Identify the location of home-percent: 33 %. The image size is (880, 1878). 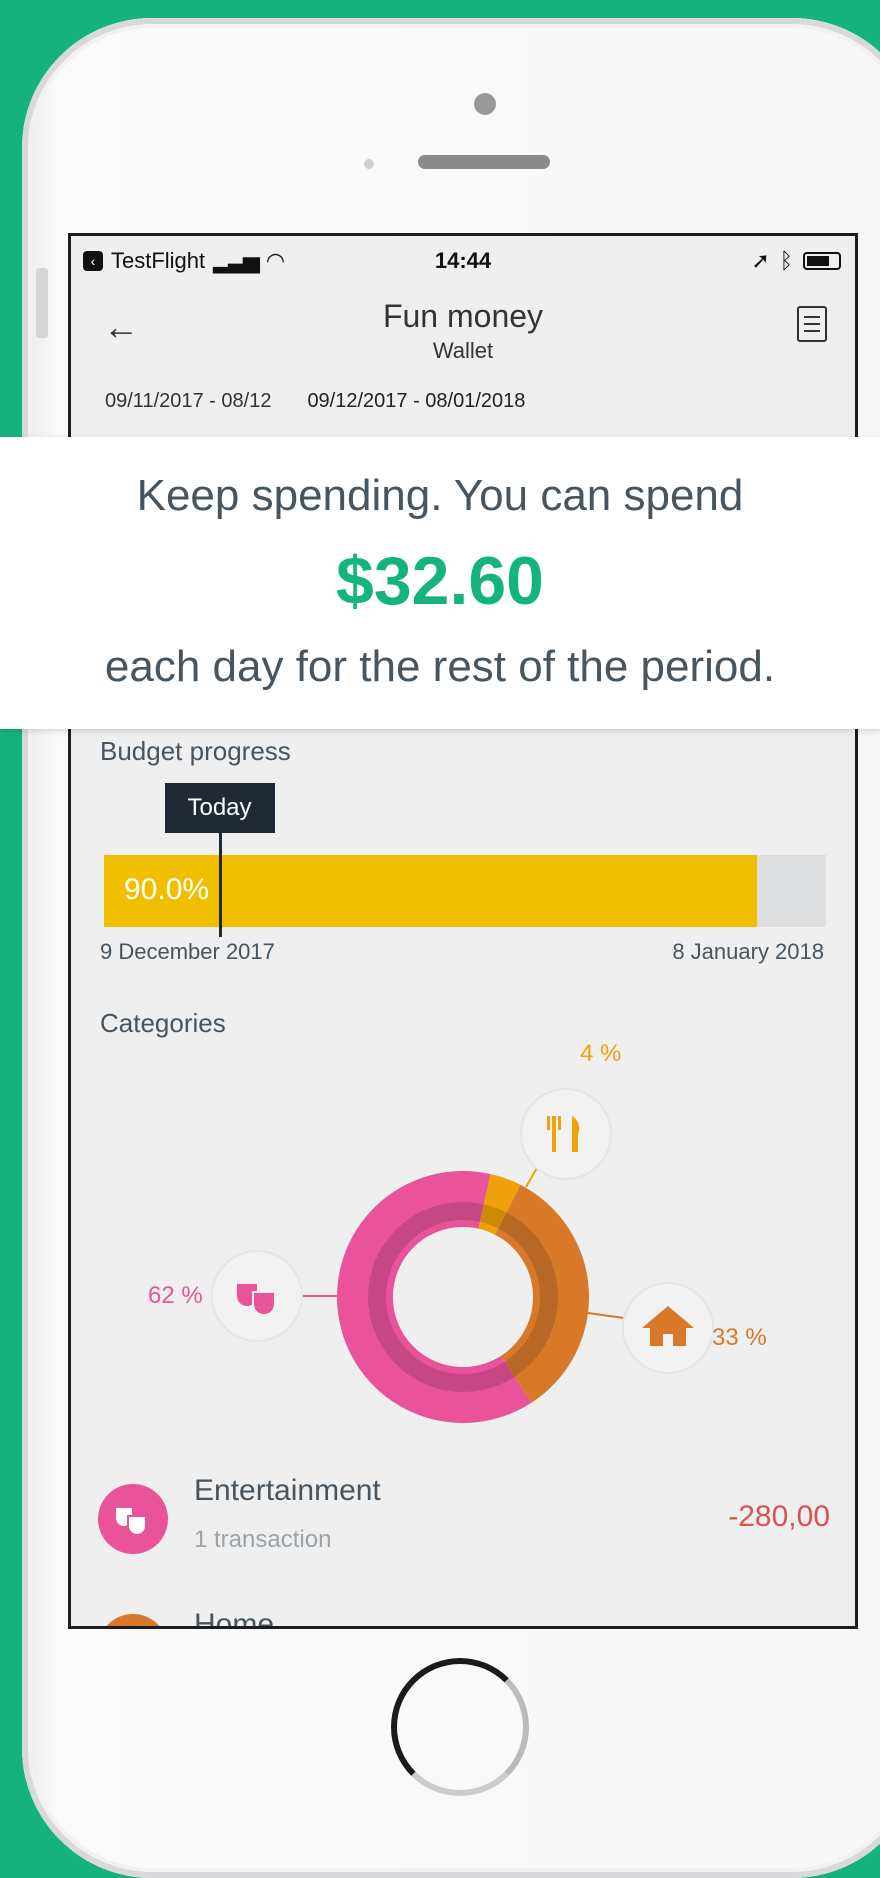
(739, 1337).